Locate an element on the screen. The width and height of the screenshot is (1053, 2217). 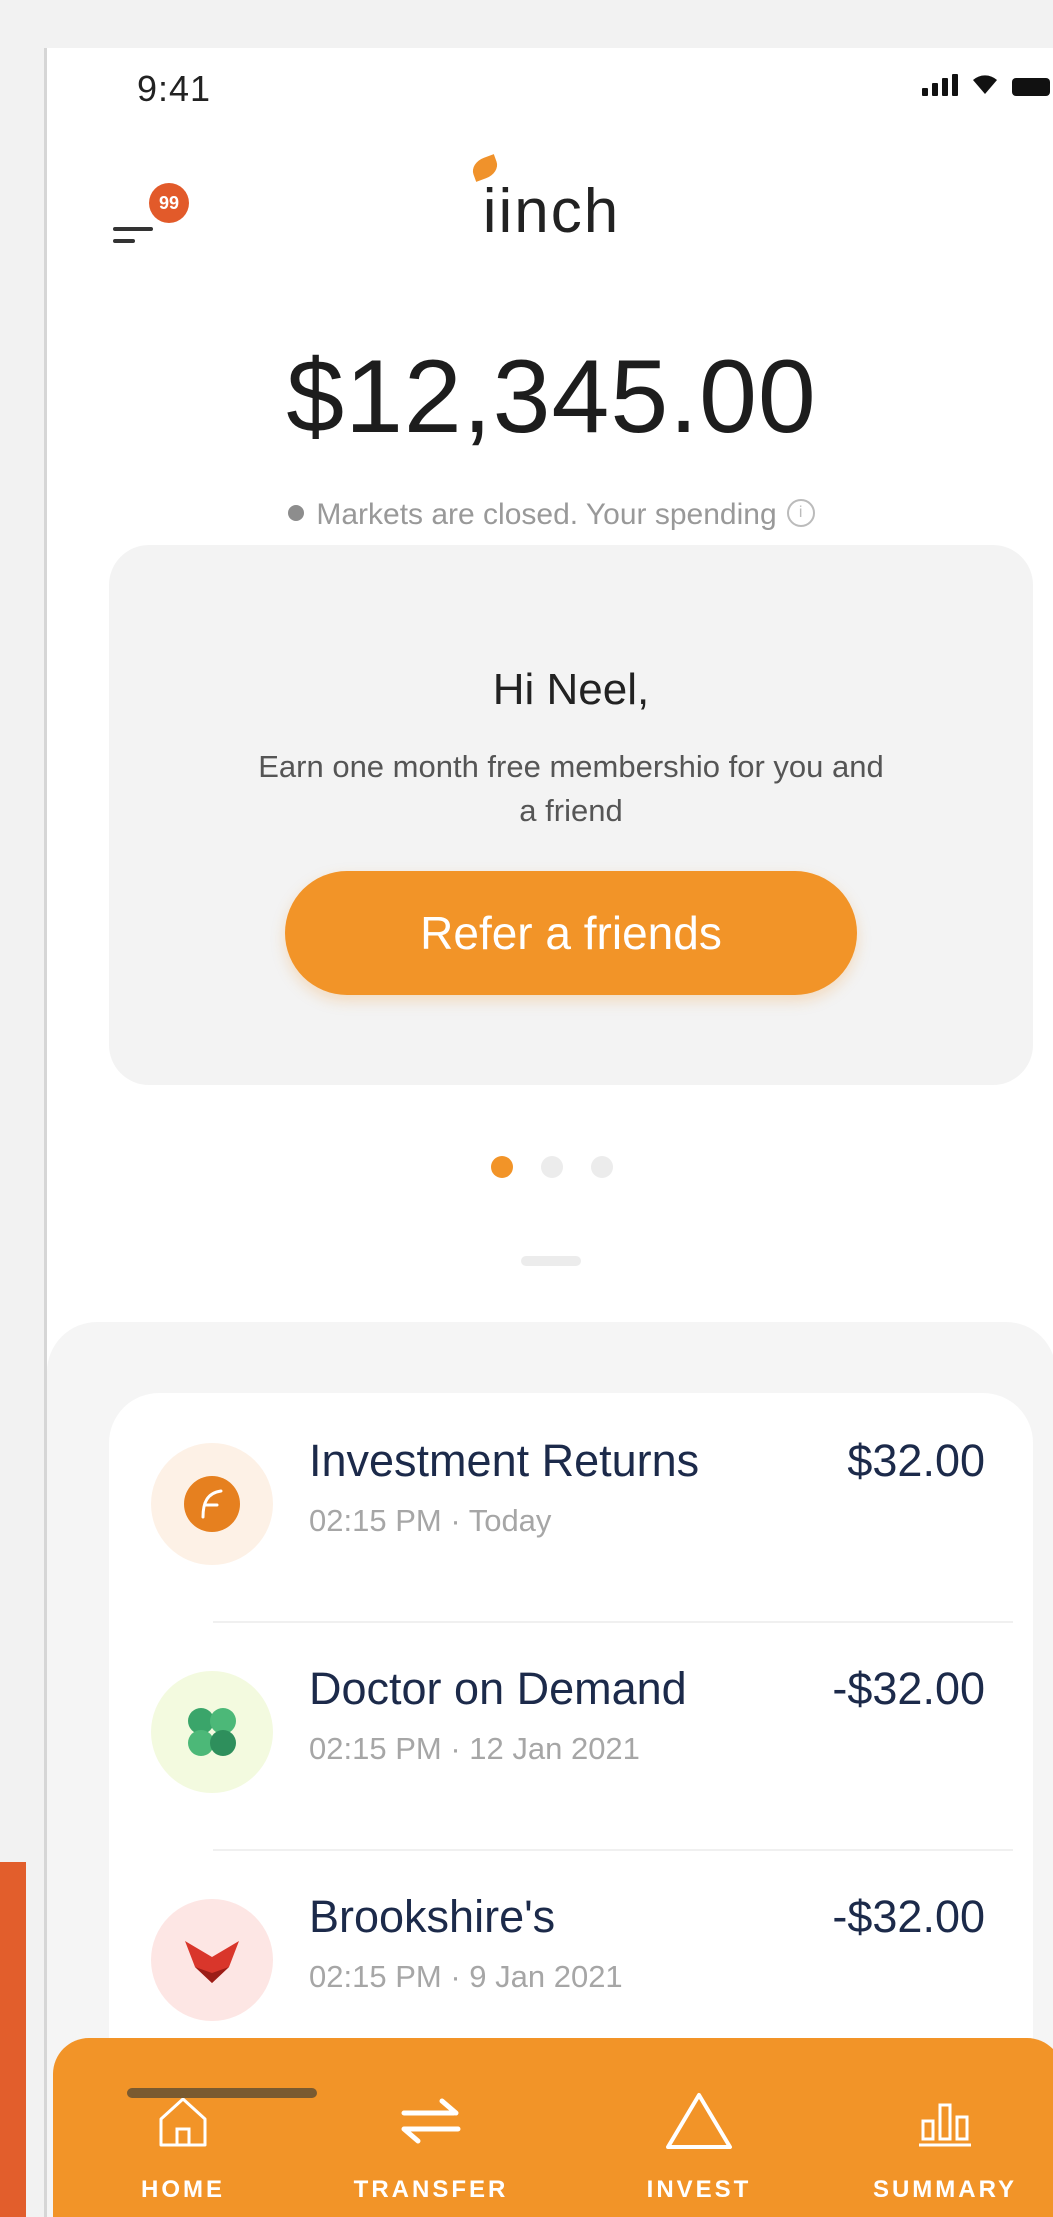
transaction-title: Brookshire's is located at coordinates (432, 1916).